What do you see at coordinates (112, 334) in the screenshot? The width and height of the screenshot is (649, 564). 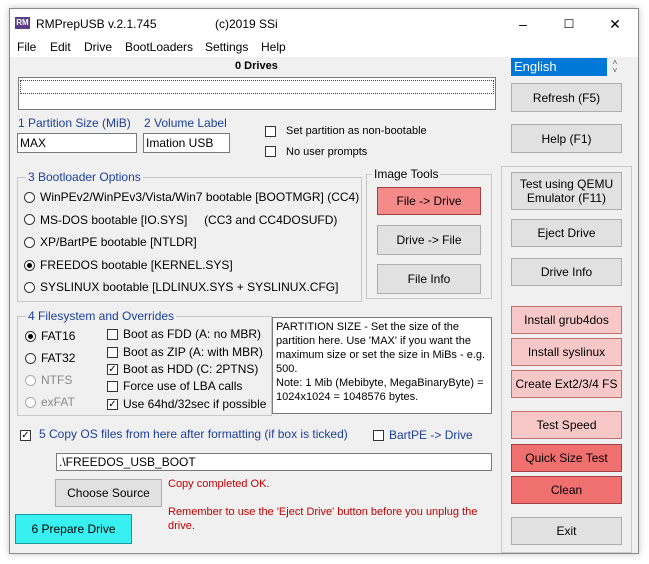 I see `override-checkbox-fdd` at bounding box center [112, 334].